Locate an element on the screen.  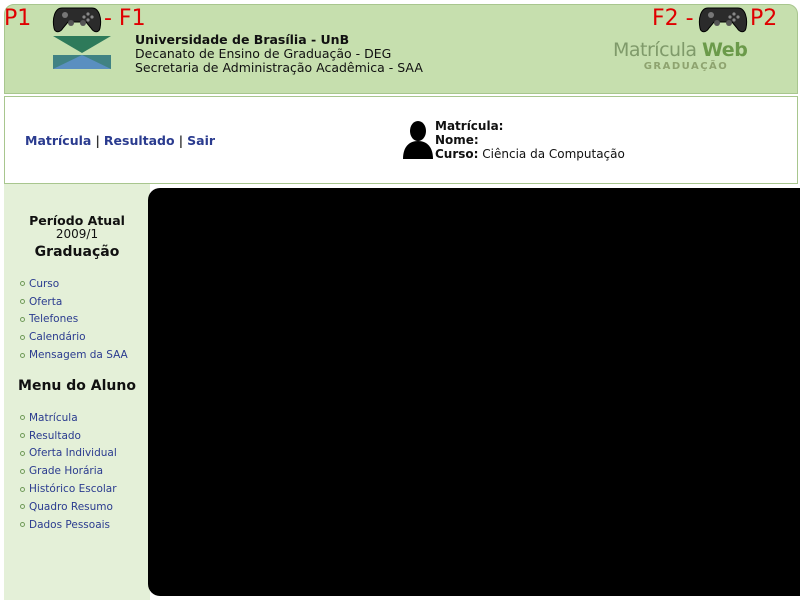
curso-label: Curso: is located at coordinates (457, 154).